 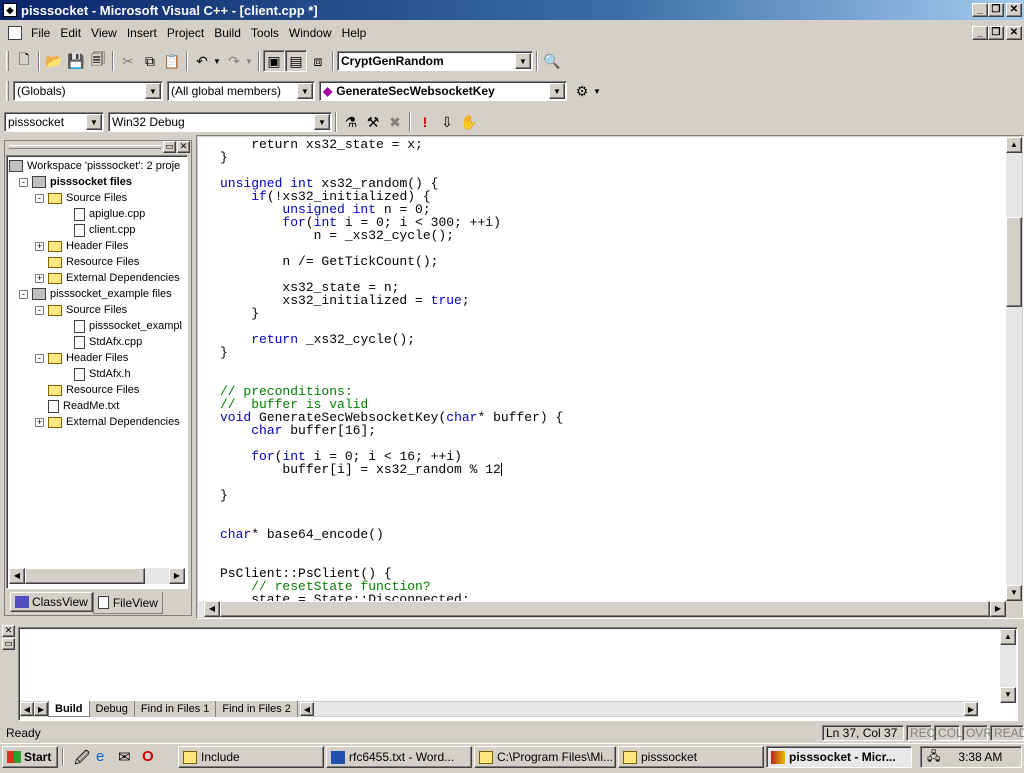 I want to click on workspace-hscrollbar: ◀ ▶, so click(x=97, y=576).